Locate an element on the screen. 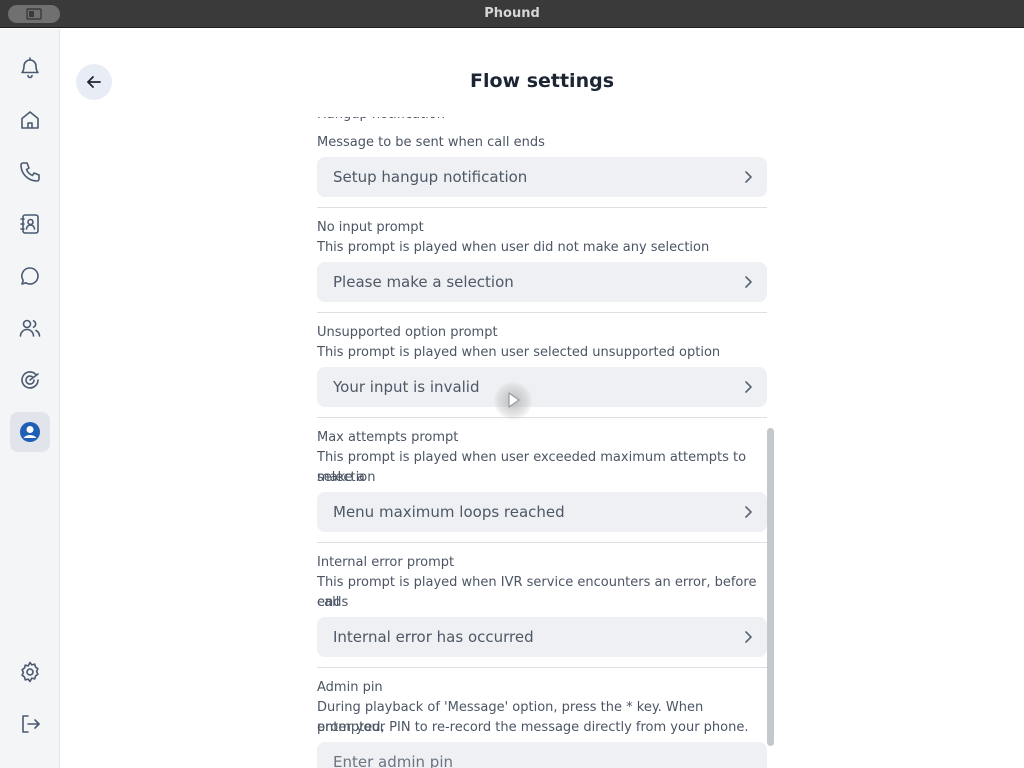  flow-icon is located at coordinates (30, 380).